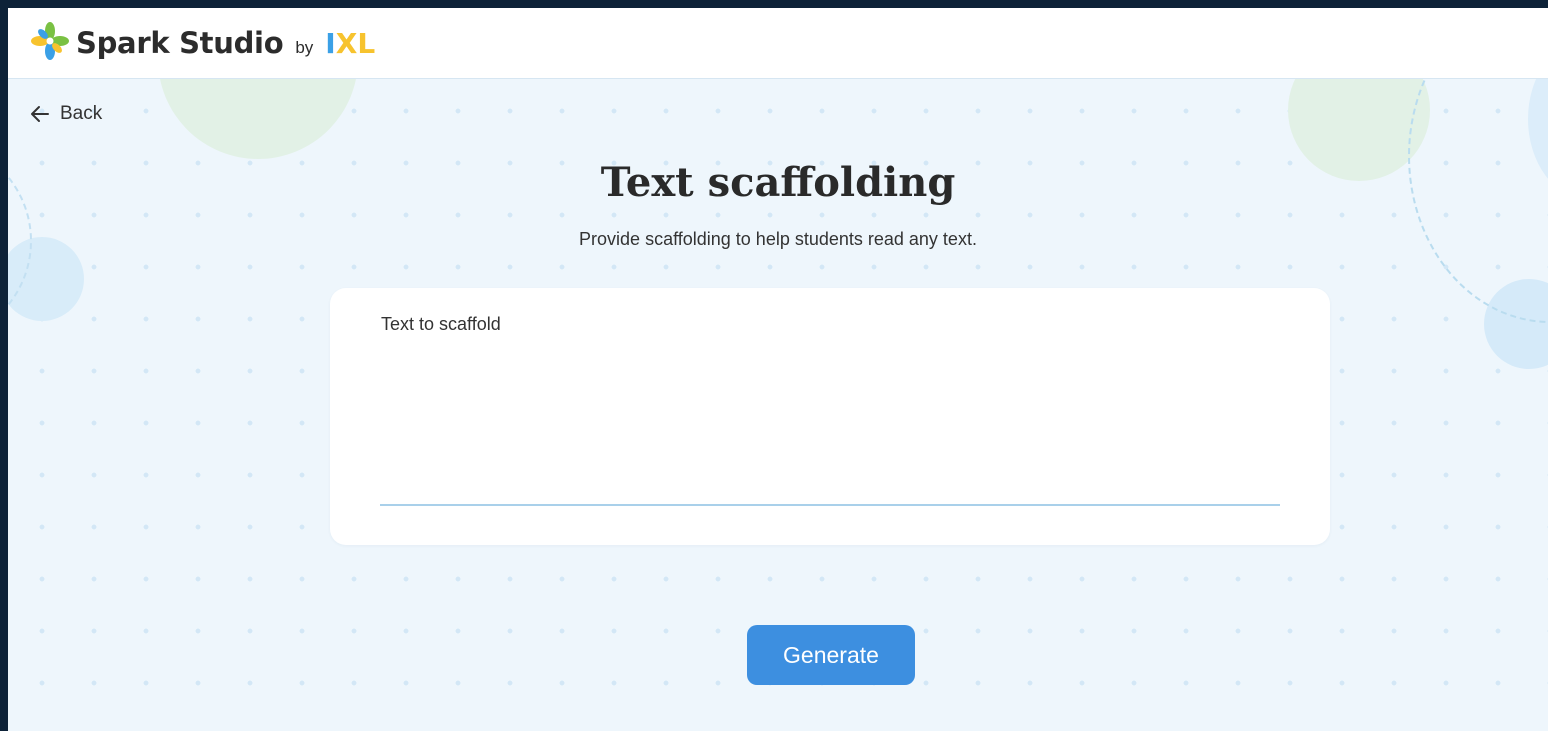 This screenshot has height=731, width=1548. What do you see at coordinates (304, 47) in the screenshot?
I see `brand-by: by` at bounding box center [304, 47].